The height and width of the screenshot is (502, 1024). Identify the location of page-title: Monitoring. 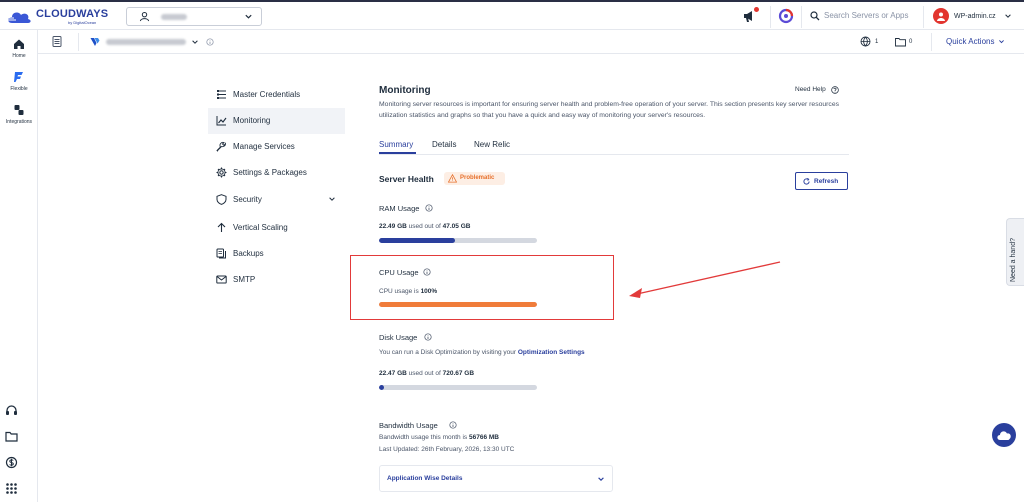
(405, 90).